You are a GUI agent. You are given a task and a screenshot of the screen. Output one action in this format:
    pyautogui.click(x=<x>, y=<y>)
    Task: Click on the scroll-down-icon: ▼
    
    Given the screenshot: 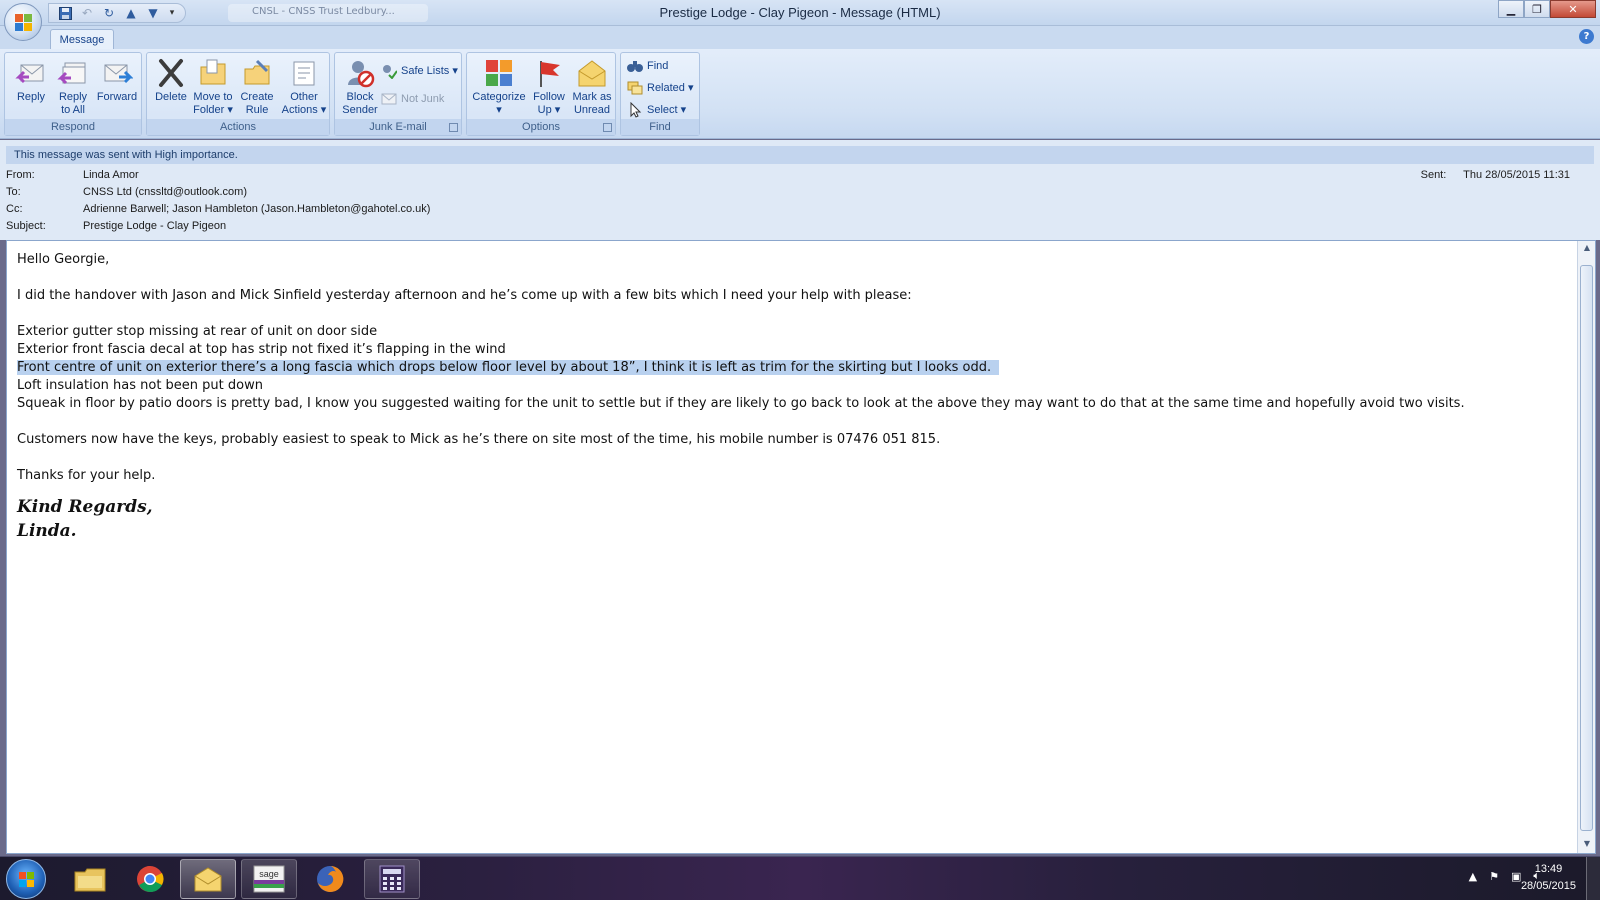 What is the action you would take?
    pyautogui.click(x=1587, y=844)
    